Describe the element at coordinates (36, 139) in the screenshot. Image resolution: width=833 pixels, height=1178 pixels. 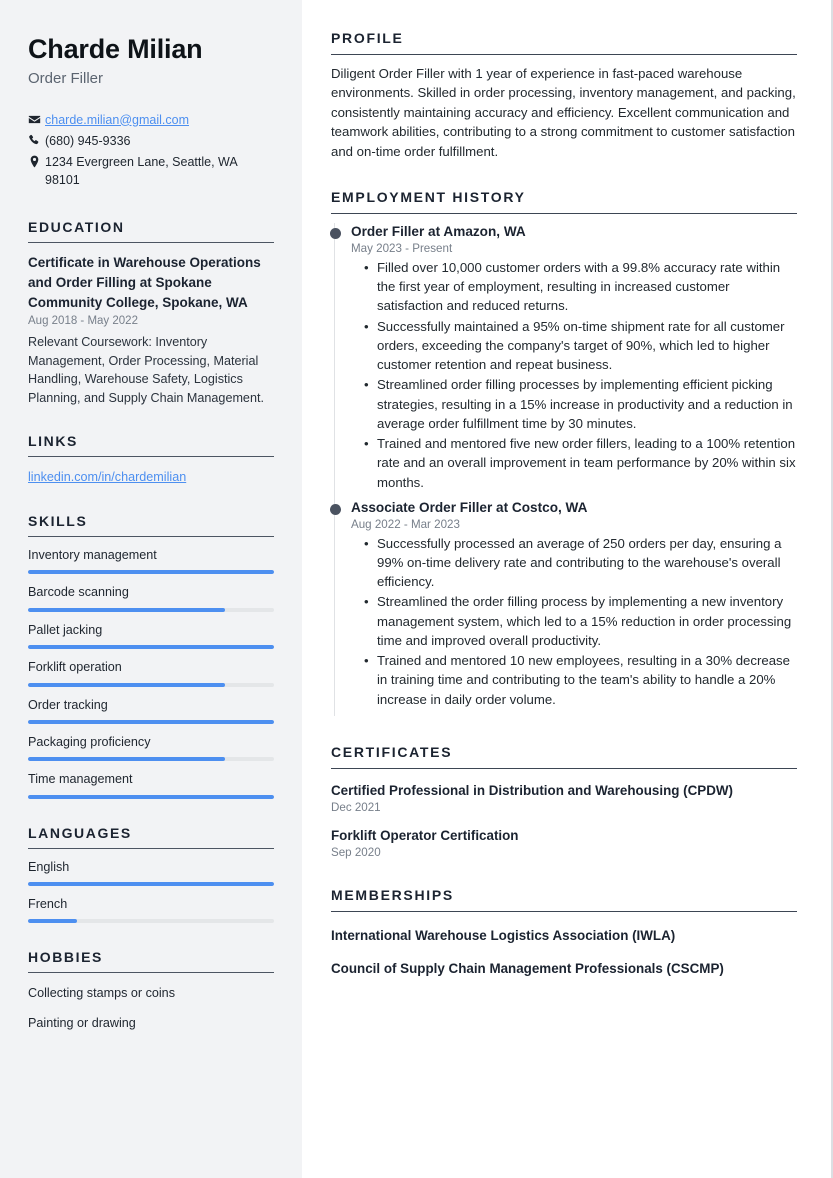
I see `phone-icon` at that location.